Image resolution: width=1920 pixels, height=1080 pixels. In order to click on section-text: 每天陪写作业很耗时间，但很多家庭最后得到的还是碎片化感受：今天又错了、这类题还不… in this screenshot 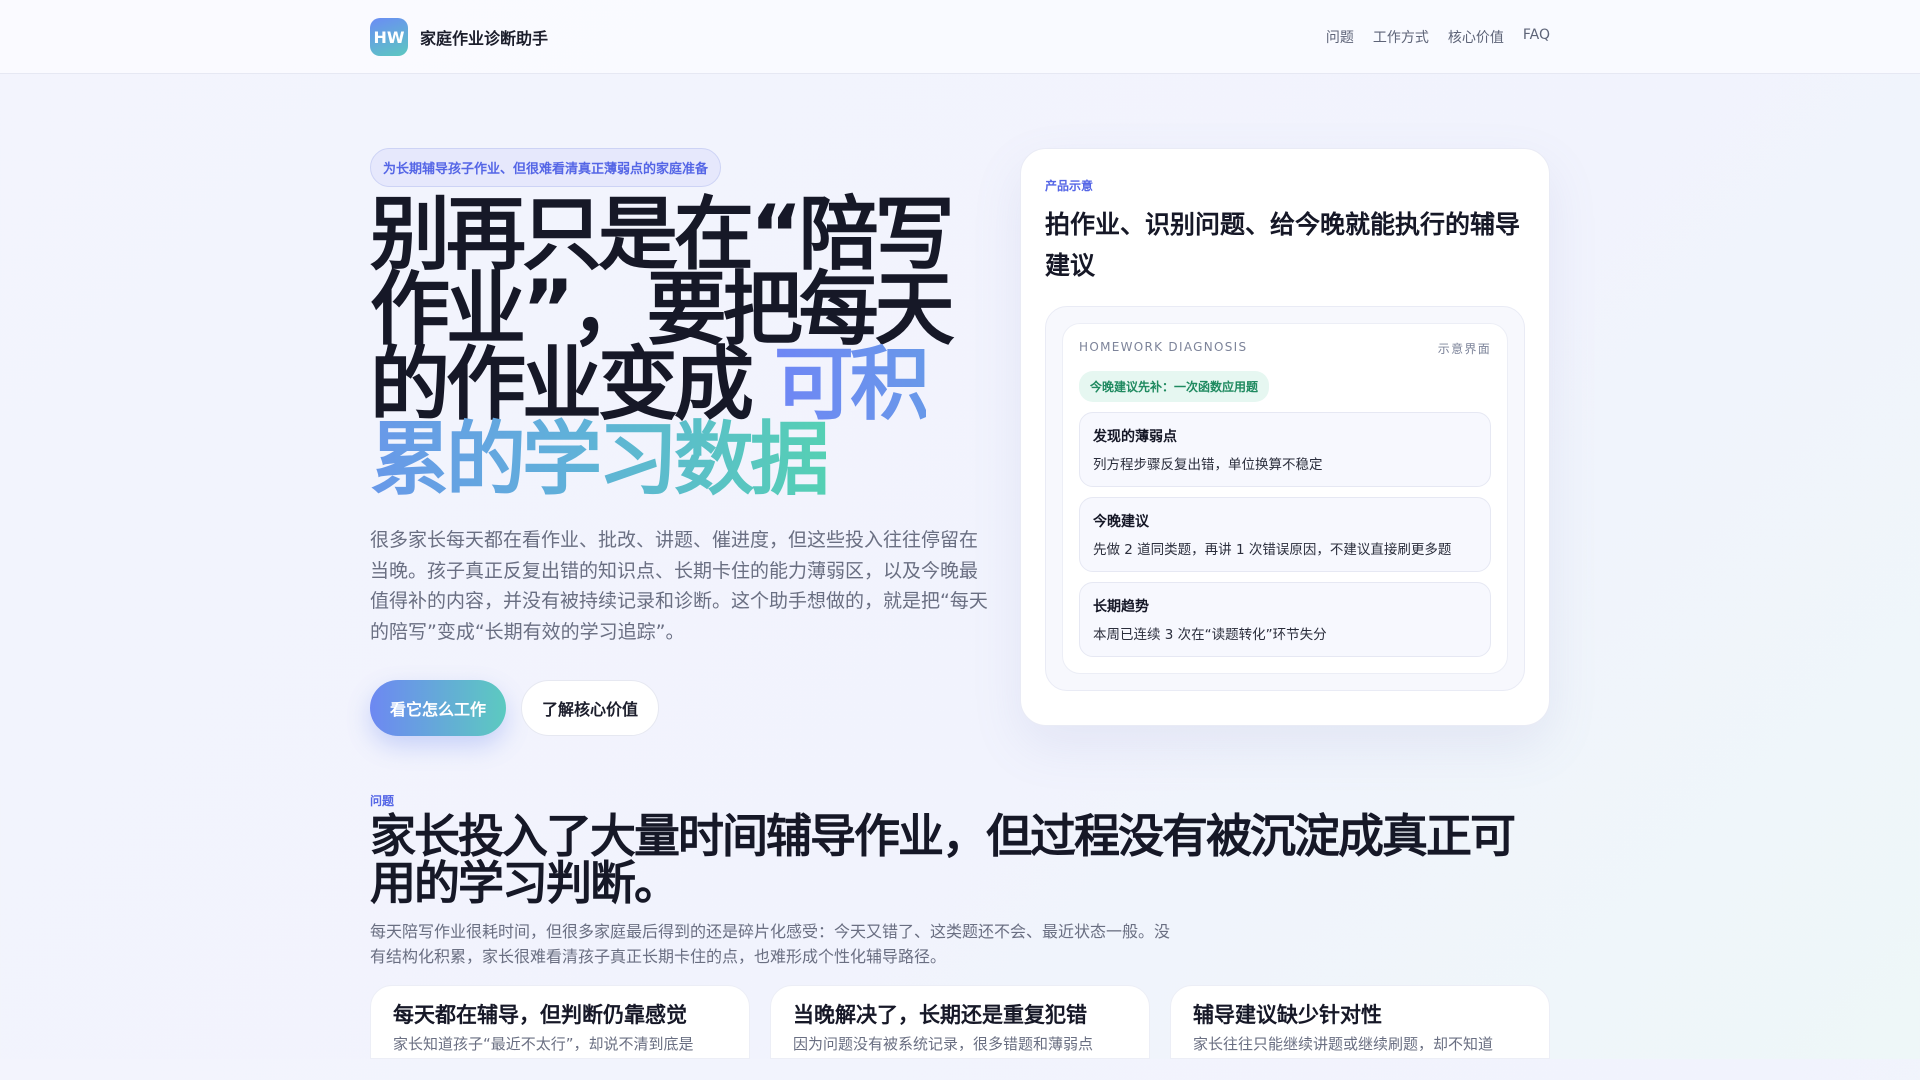, I will do `click(770, 944)`.